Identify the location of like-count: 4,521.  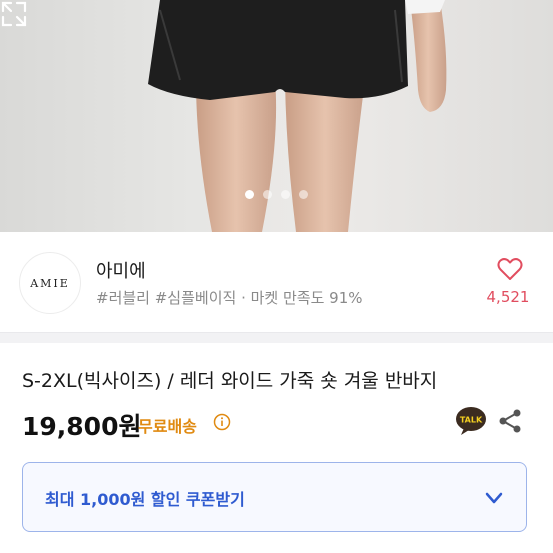
(508, 297).